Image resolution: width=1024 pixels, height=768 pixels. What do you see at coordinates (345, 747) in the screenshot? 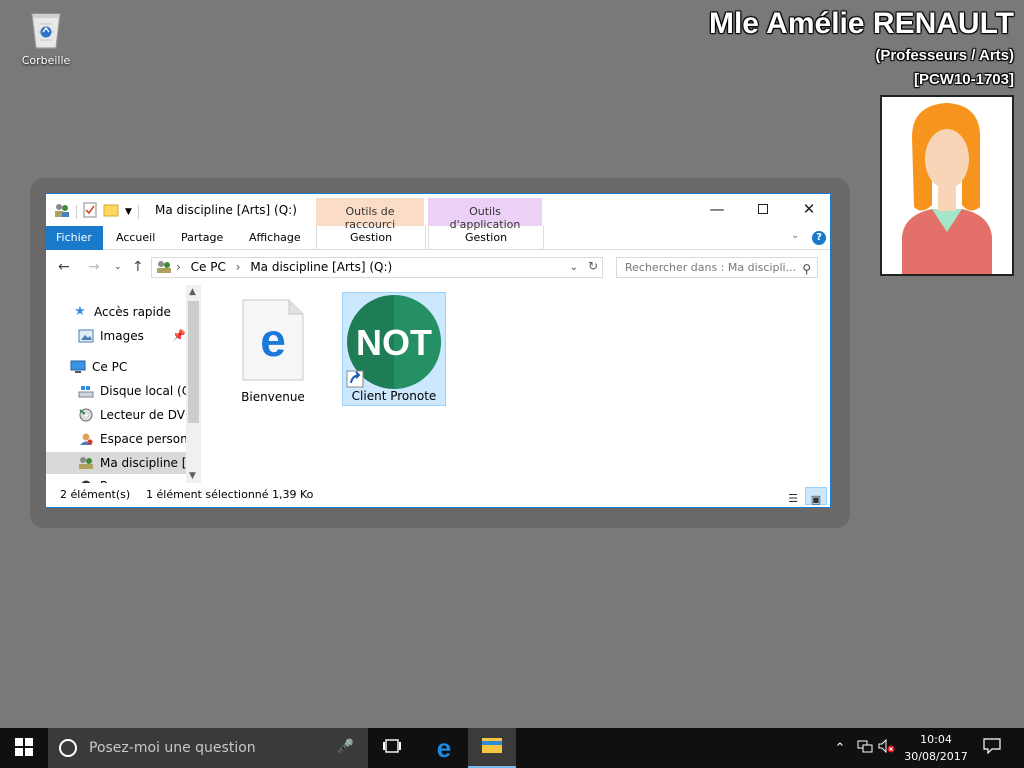
I see `microphone-icon: 🎤` at bounding box center [345, 747].